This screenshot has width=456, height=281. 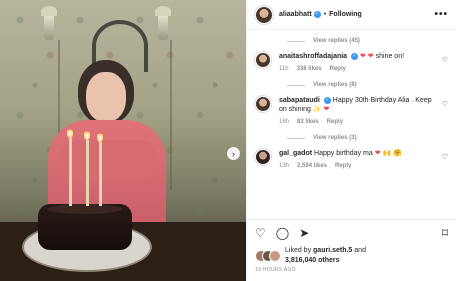 What do you see at coordinates (308, 122) in the screenshot?
I see `comment-likes: 83 likes` at bounding box center [308, 122].